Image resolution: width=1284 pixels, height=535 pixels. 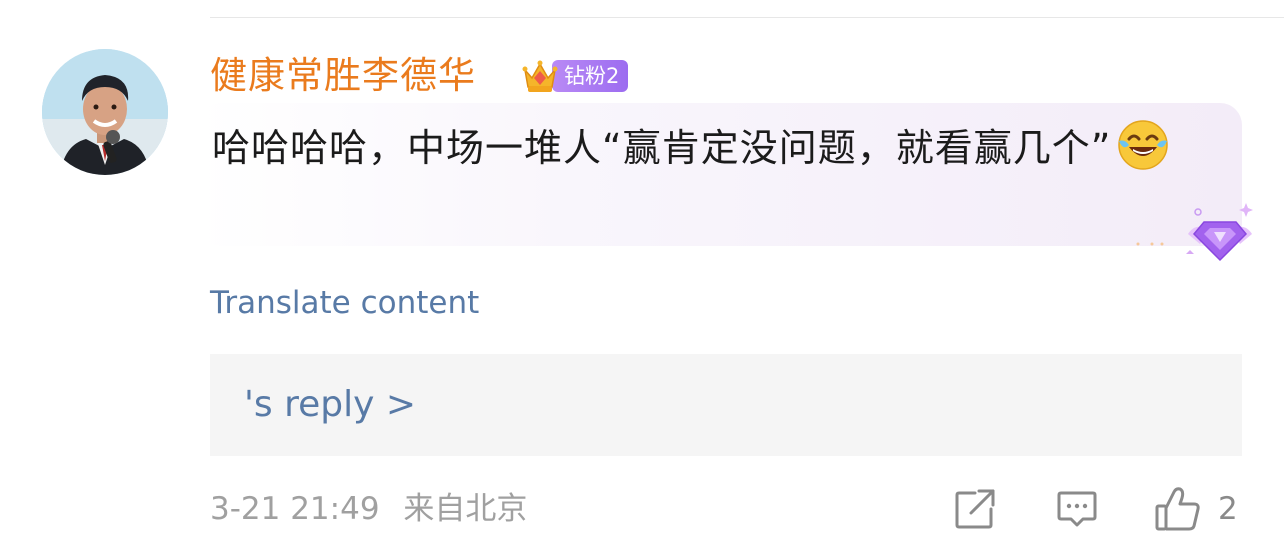 I want to click on like-button: 2, so click(x=1196, y=509).